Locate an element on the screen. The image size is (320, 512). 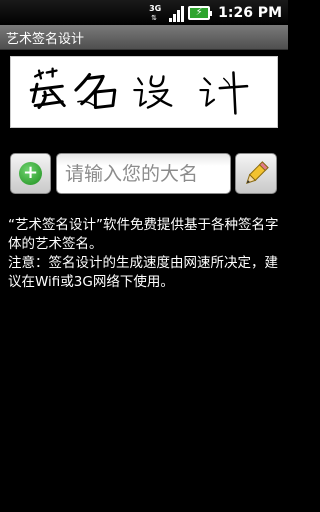
edit-button is located at coordinates (256, 173).